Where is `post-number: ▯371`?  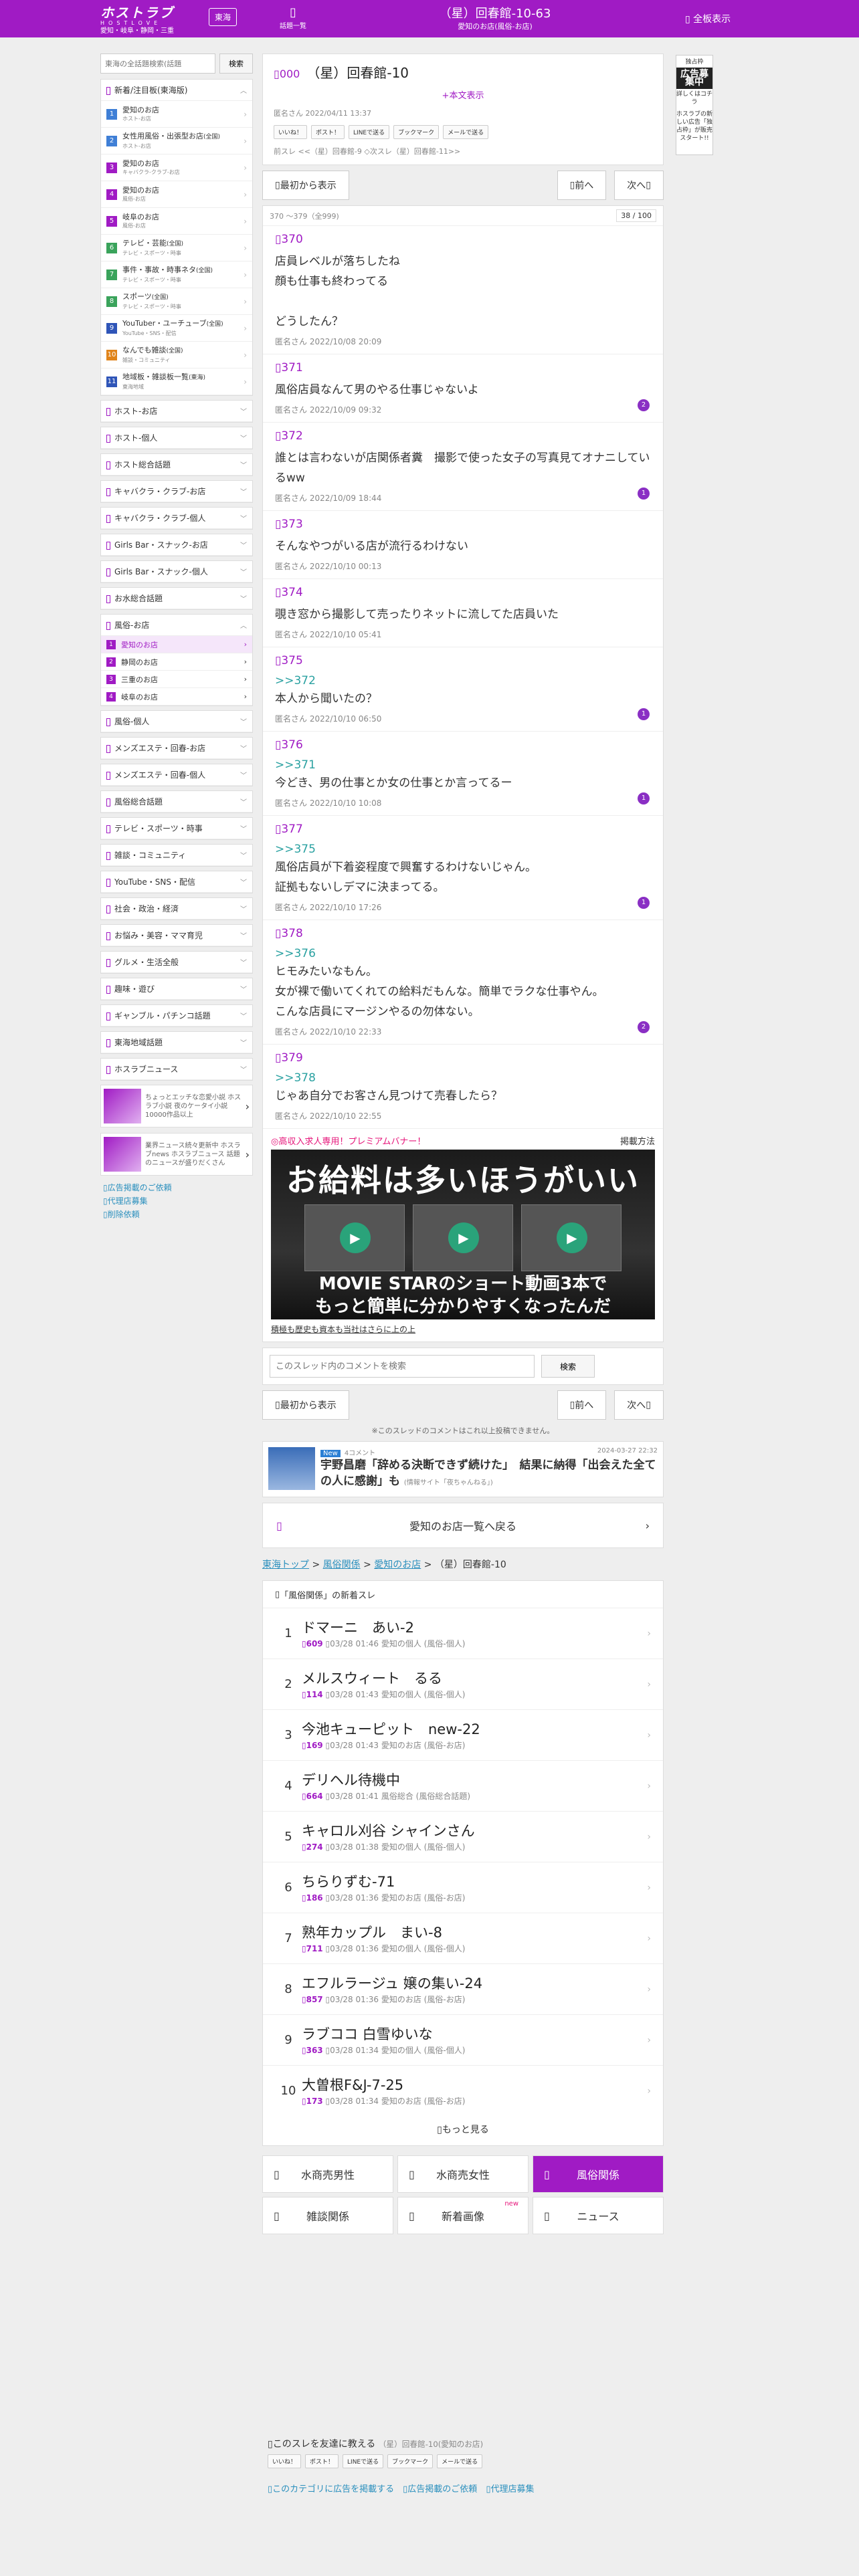
post-number: ▯371 is located at coordinates (463, 367).